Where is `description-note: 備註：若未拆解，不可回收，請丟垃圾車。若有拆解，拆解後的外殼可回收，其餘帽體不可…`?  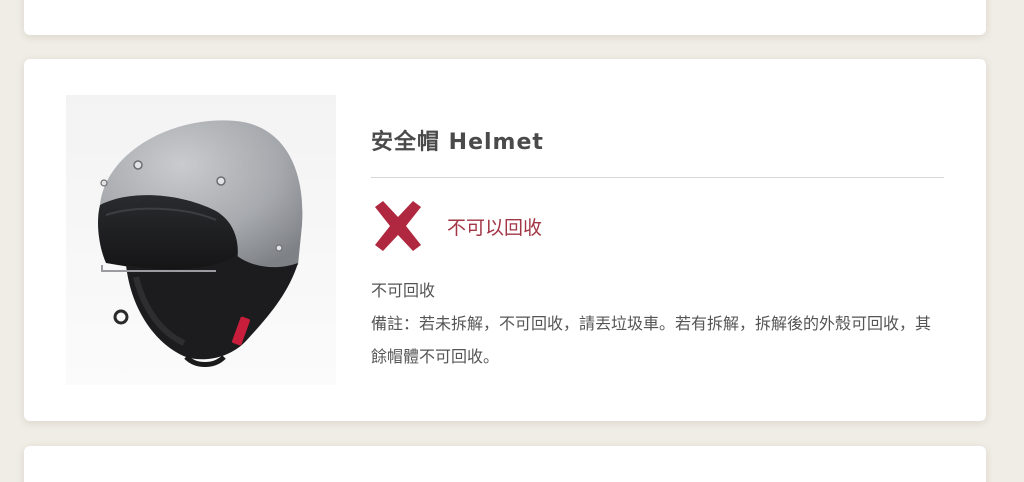
description-note: 備註：若未拆解，不可回收，請丟垃圾車。若有拆解，拆解後的外殼可回收，其餘帽體不可… is located at coordinates (651, 340).